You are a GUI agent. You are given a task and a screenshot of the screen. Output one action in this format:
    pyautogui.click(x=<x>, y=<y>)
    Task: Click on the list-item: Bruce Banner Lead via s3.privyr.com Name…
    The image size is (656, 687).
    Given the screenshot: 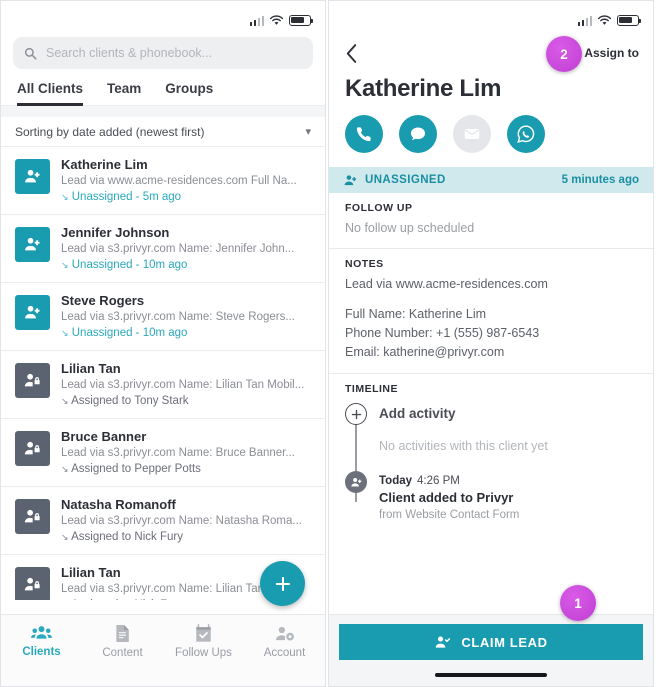 What is the action you would take?
    pyautogui.click(x=163, y=453)
    